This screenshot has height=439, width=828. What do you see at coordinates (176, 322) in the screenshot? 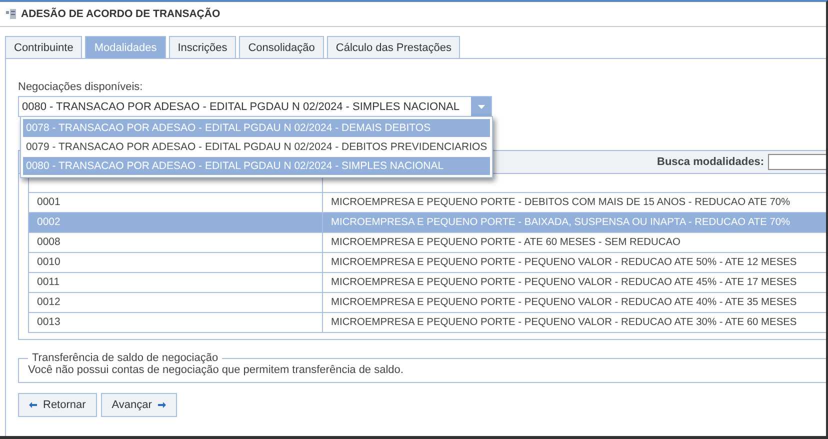
I see `table-cell: 0013` at bounding box center [176, 322].